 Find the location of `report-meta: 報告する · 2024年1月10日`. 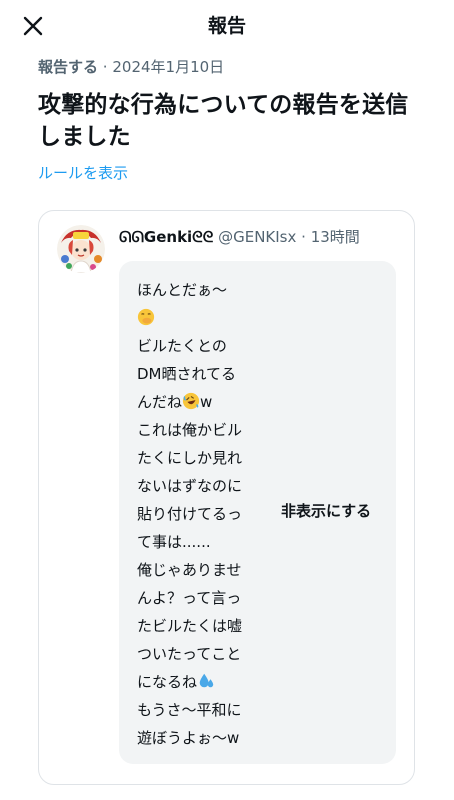

report-meta: 報告する · 2024年1月10日 is located at coordinates (131, 67).